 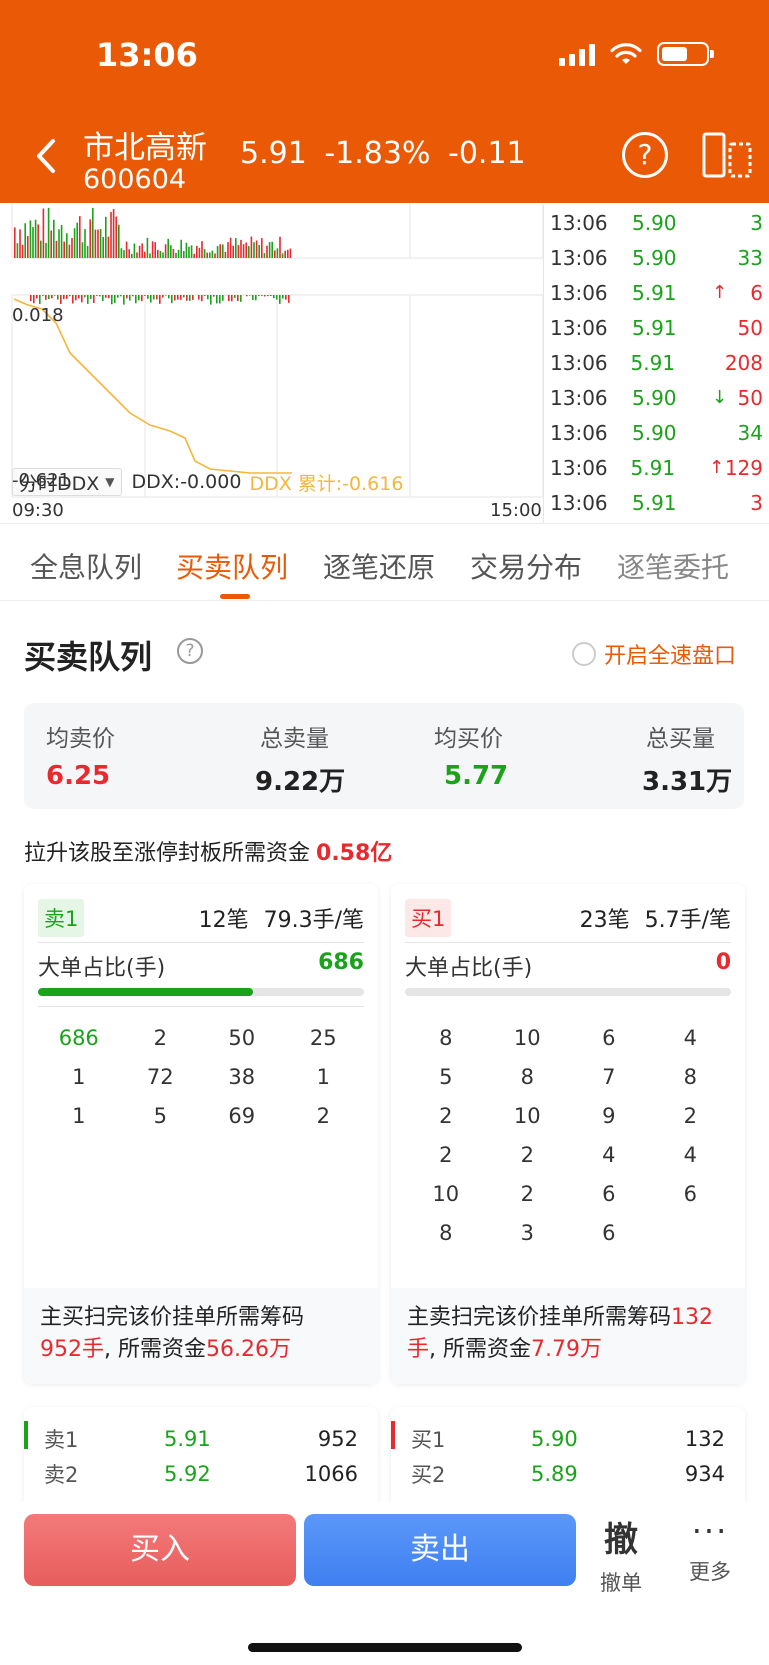 I want to click on queue-cell: 3, so click(x=527, y=1232).